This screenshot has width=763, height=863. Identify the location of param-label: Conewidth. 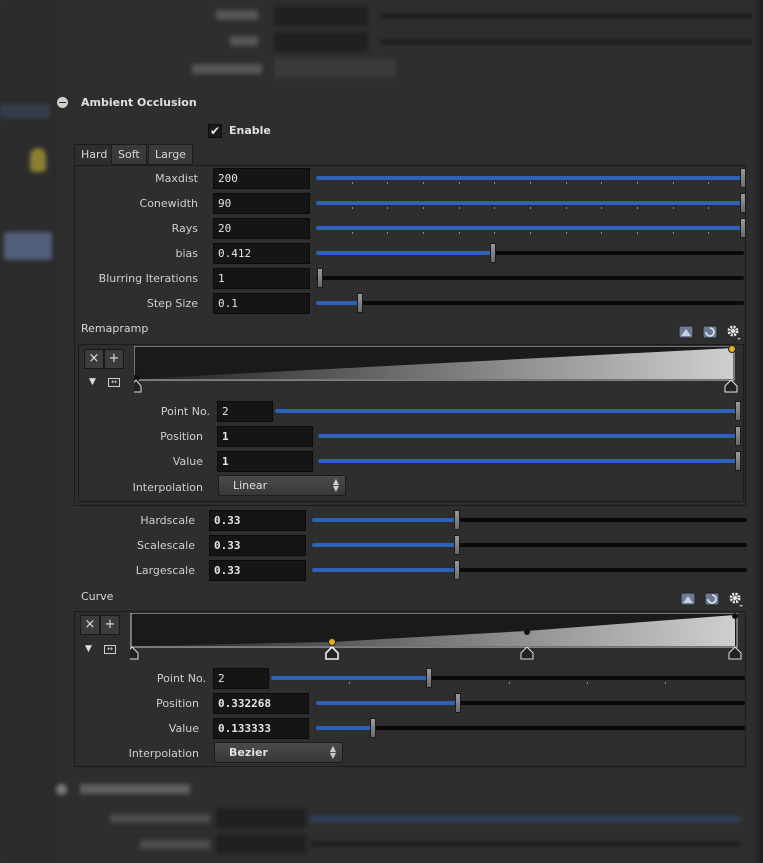
(168, 203).